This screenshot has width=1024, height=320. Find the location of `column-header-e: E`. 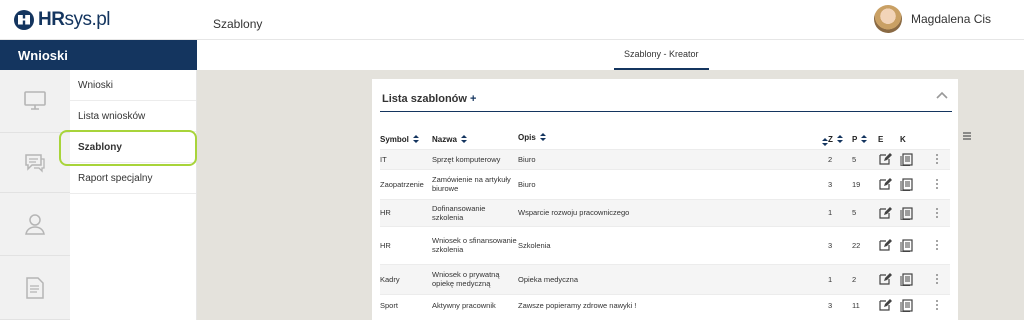

column-header-e: E is located at coordinates (889, 140).